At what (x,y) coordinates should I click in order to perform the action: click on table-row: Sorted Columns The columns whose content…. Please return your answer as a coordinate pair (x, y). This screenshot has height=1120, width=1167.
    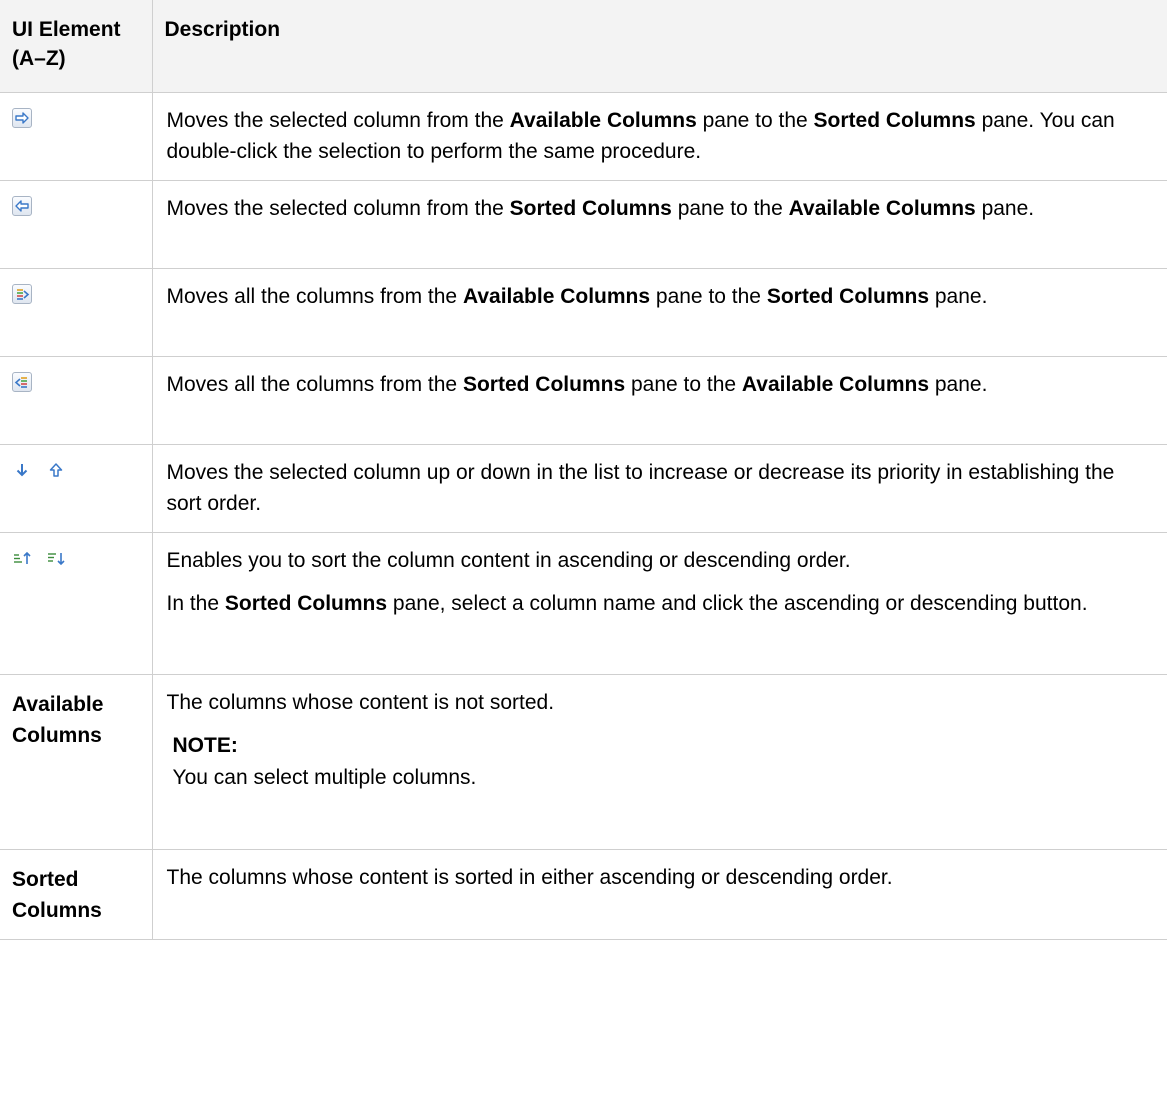
    Looking at the image, I should click on (583, 894).